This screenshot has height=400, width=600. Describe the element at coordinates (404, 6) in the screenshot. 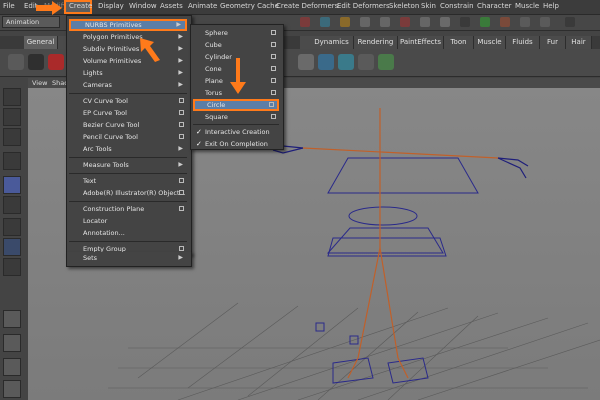

I see `menu-skeleton: Skeleton` at that location.